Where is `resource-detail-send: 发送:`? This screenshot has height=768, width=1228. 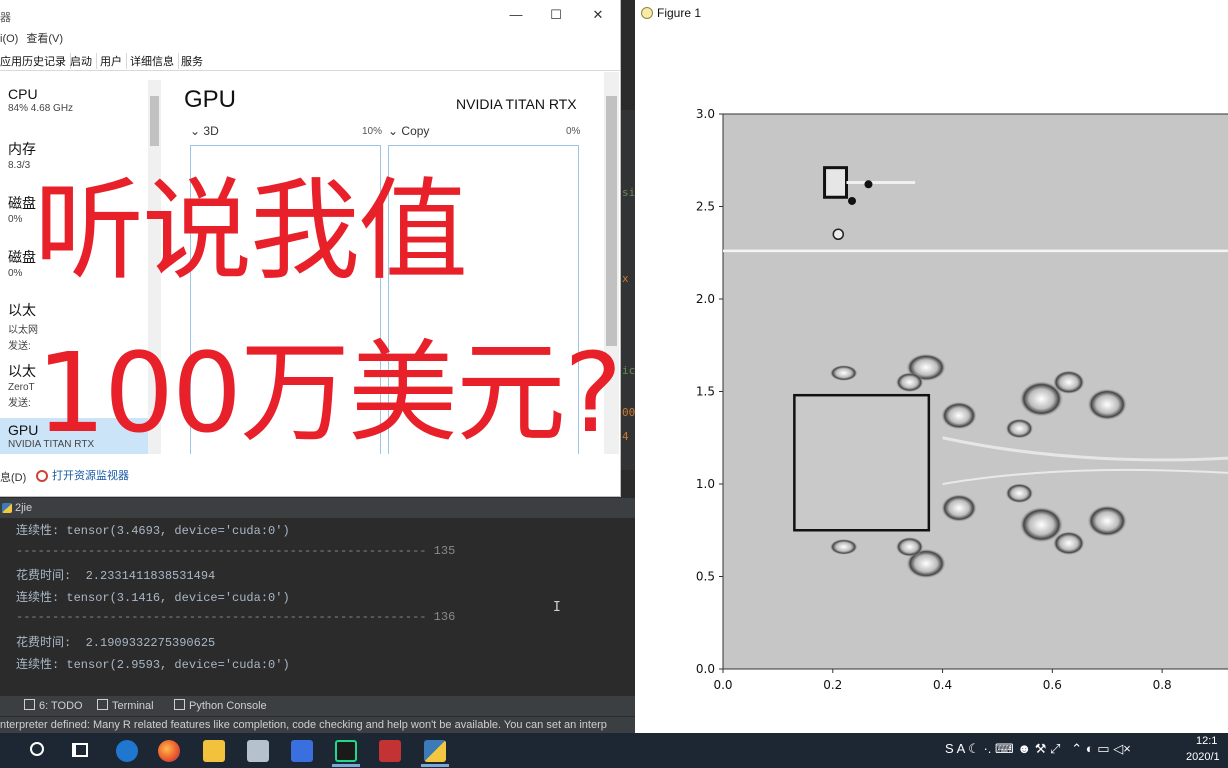 resource-detail-send: 发送: is located at coordinates (19, 346).